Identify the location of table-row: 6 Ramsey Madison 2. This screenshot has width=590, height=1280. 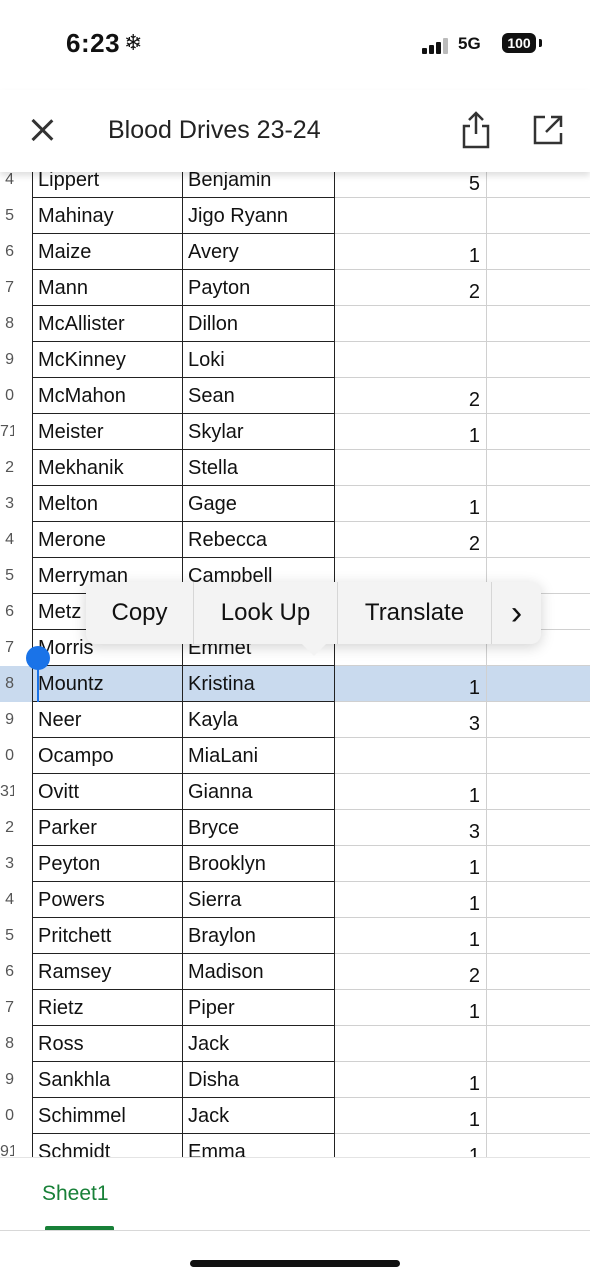
(295, 972).